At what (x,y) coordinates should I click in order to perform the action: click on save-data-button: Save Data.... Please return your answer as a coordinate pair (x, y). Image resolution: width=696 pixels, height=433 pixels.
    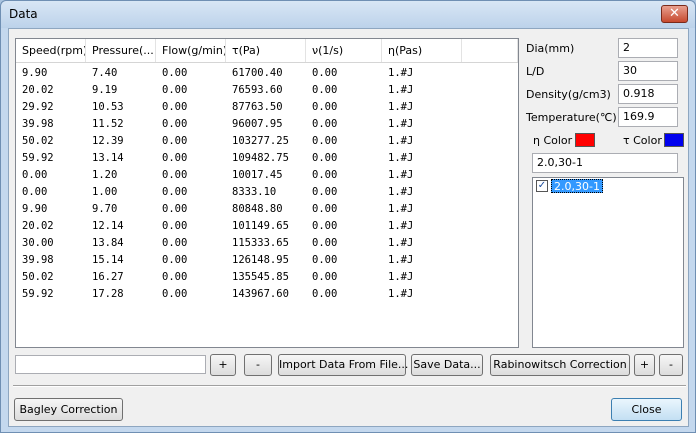
    Looking at the image, I should click on (447, 365).